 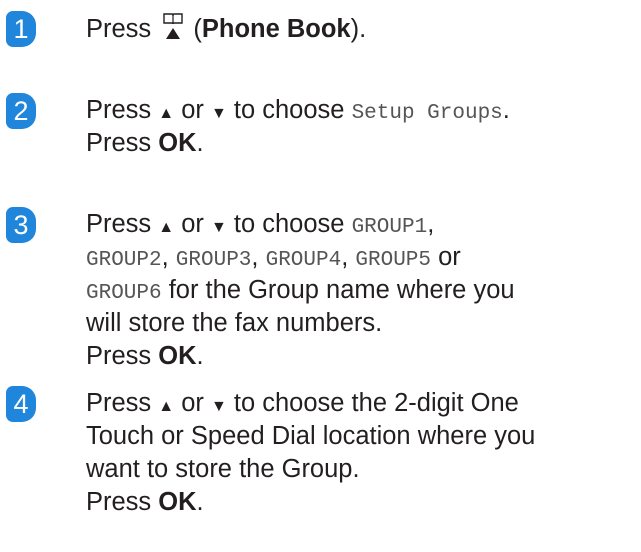 What do you see at coordinates (303, 260) in the screenshot?
I see `lcd-option: GROUP4` at bounding box center [303, 260].